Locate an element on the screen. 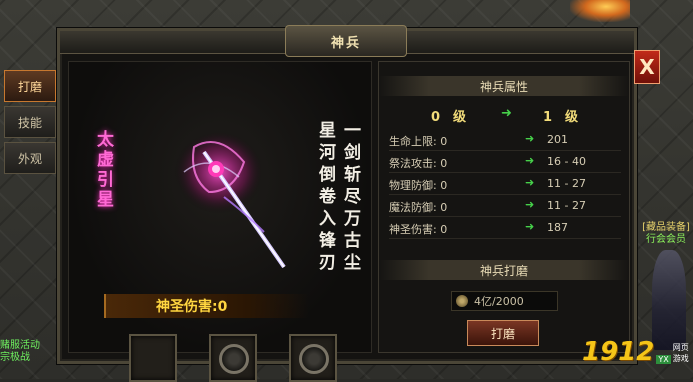 The width and height of the screenshot is (693, 382). right-hud-text: [藏品装备] 行会会员 is located at coordinates (666, 234).